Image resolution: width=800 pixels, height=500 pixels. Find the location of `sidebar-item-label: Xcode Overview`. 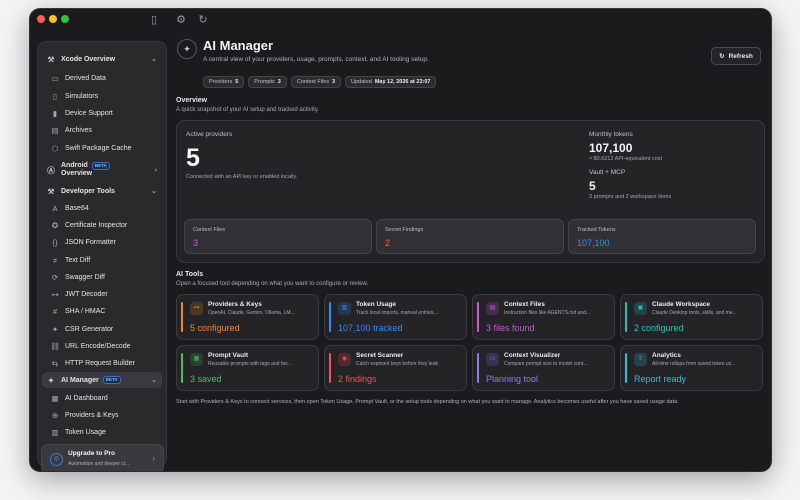

sidebar-item-label: Xcode Overview is located at coordinates (88, 59).